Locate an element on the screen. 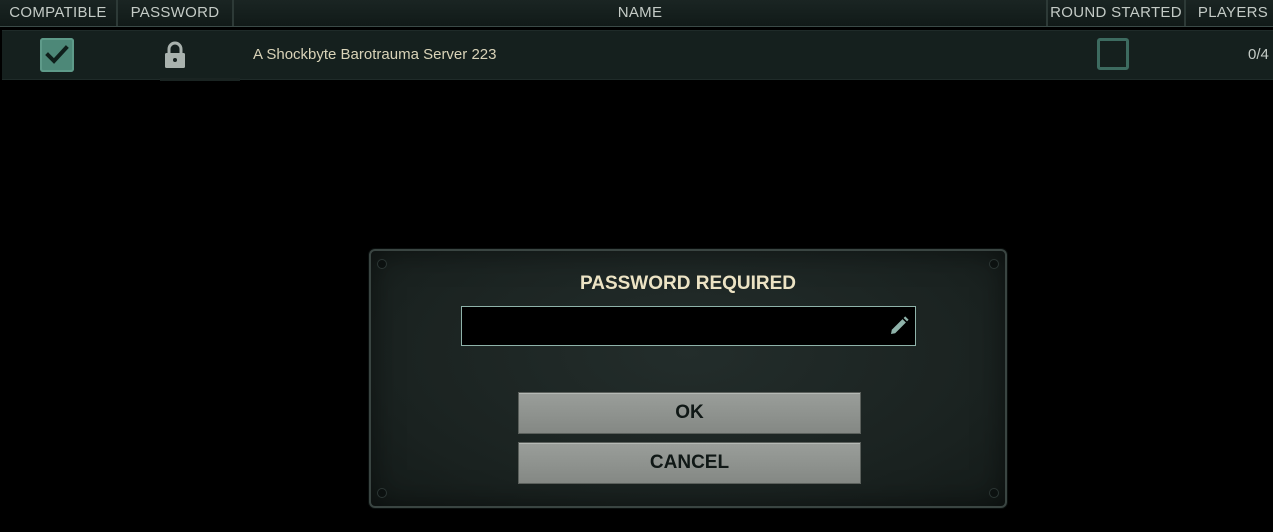 This screenshot has height=532, width=1273. column-password: PASSWORD is located at coordinates (176, 13).